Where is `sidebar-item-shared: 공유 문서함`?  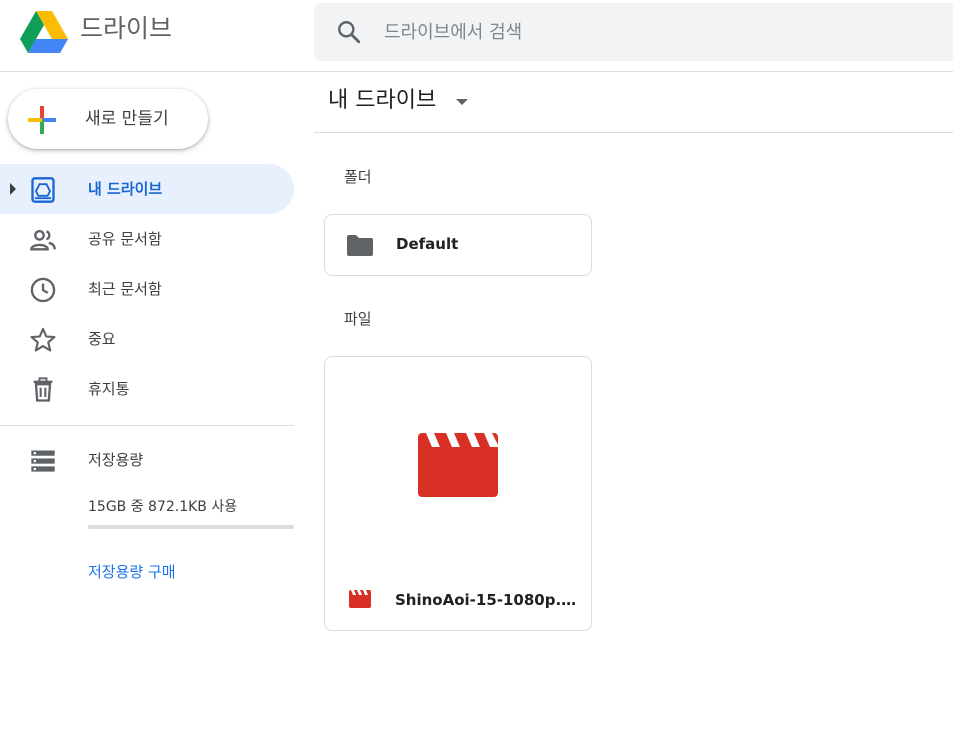 sidebar-item-shared: 공유 문서함 is located at coordinates (147, 239).